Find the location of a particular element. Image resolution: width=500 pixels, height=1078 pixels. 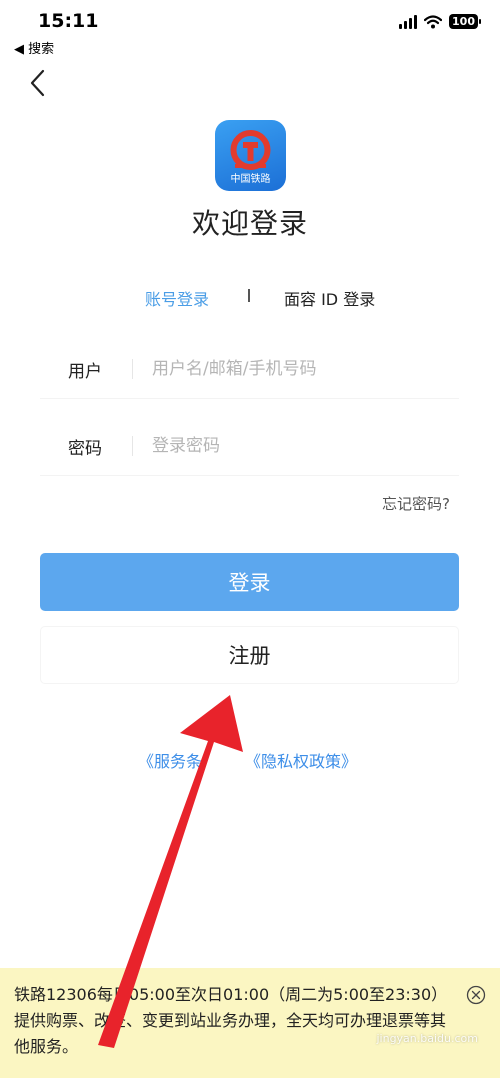

status-icons: 100 is located at coordinates (440, 21).